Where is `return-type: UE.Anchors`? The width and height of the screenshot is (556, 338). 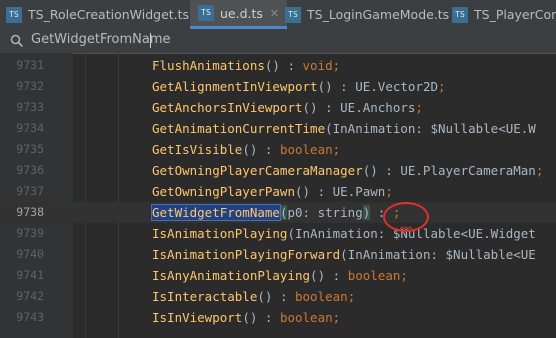 return-type: UE.Anchors is located at coordinates (378, 107).